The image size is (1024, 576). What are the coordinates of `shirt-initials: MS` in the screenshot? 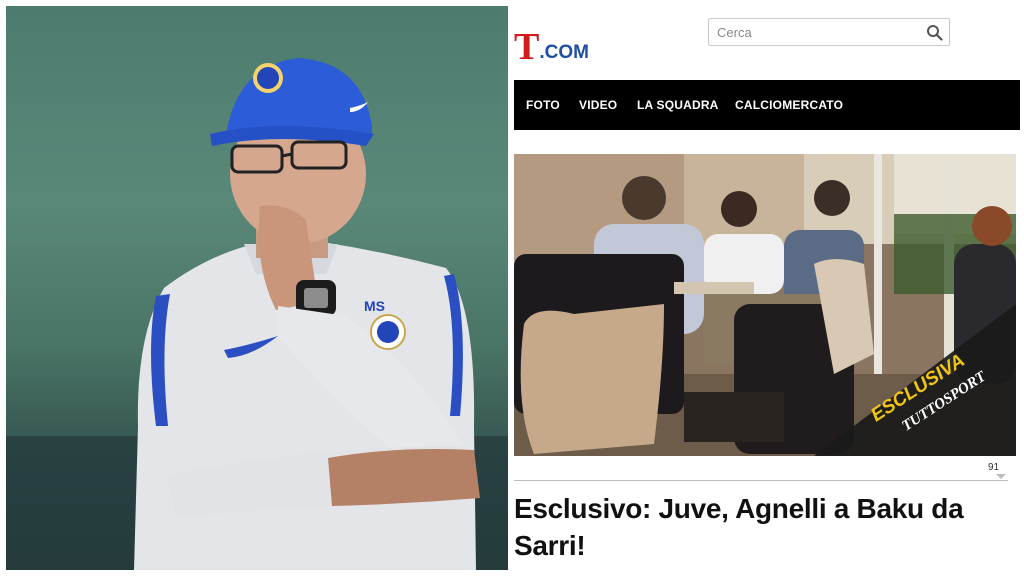 It's located at (374, 306).